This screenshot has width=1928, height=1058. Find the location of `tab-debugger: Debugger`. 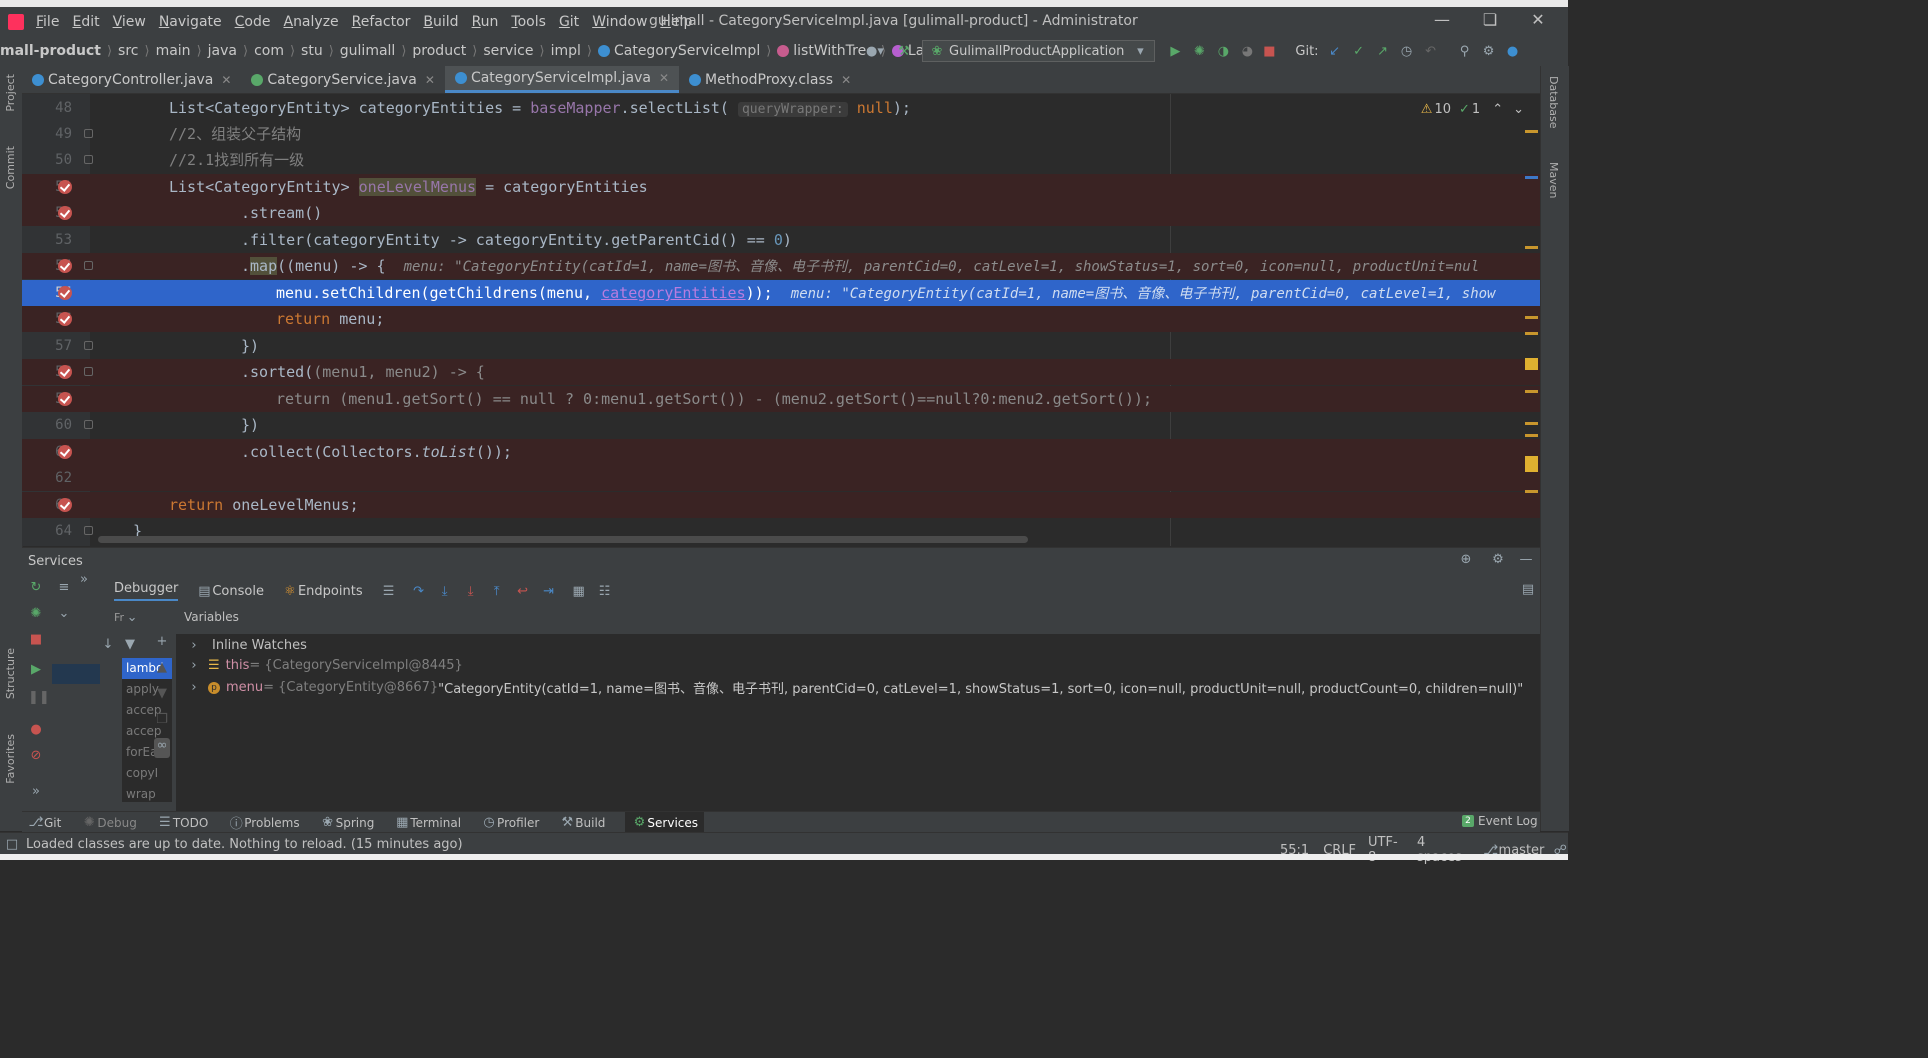

tab-debugger: Debugger is located at coordinates (146, 591).